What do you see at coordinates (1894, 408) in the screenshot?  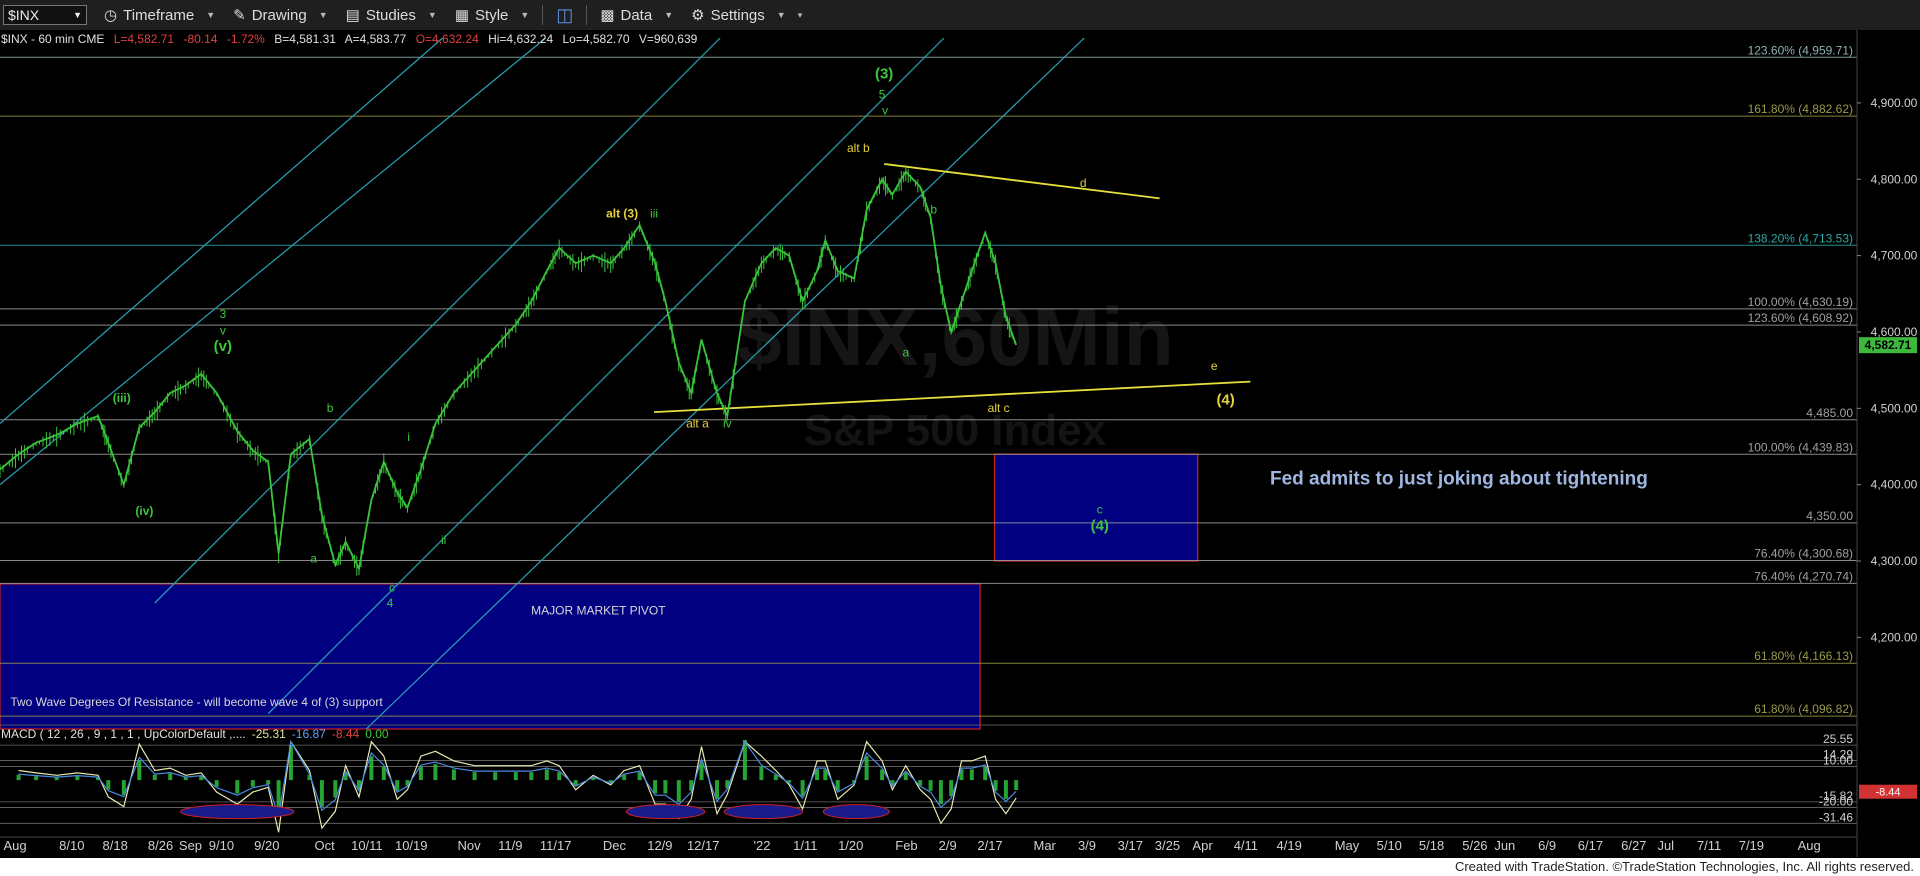 I see `price-tick-label: 4,500.00` at bounding box center [1894, 408].